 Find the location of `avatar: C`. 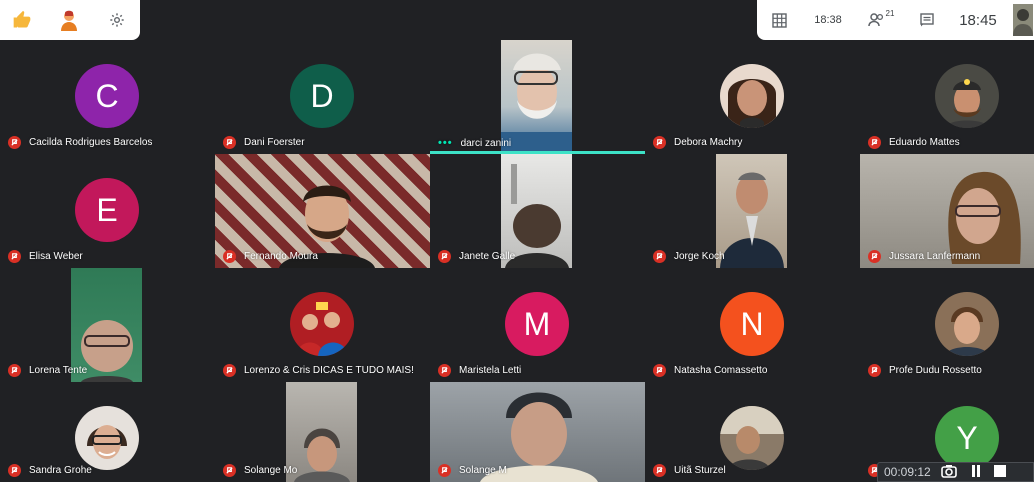

avatar: C is located at coordinates (107, 96).